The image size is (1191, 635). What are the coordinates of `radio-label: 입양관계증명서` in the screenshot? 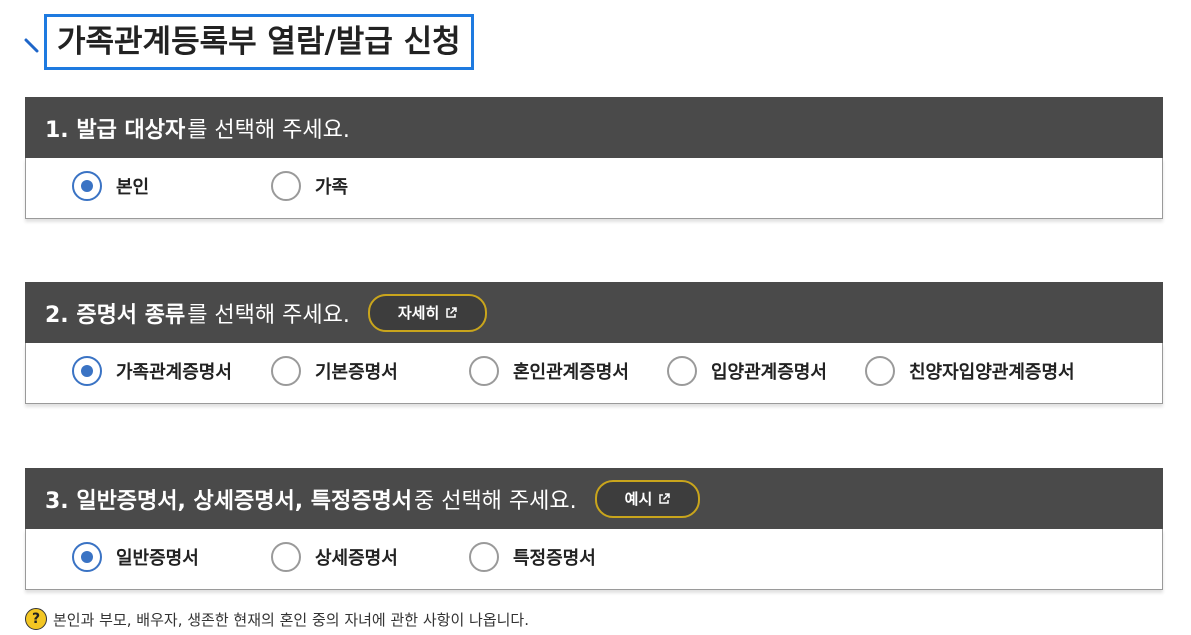 It's located at (769, 372).